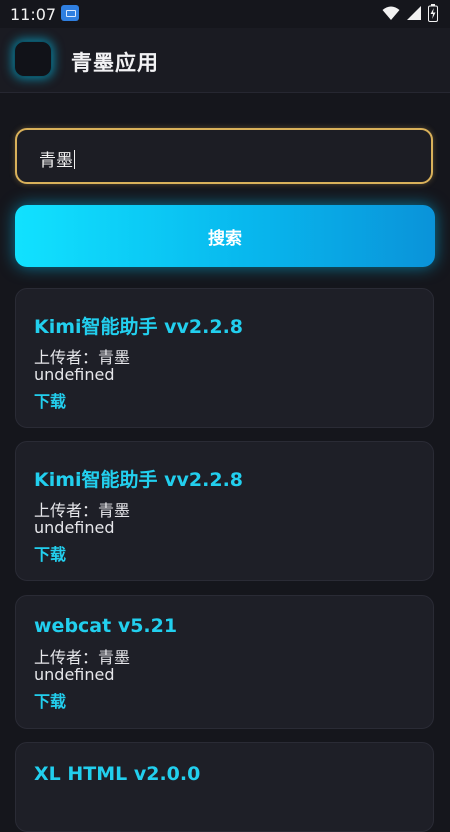 The height and width of the screenshot is (832, 450). What do you see at coordinates (106, 626) in the screenshot?
I see `result-title: webcat v5.21` at bounding box center [106, 626].